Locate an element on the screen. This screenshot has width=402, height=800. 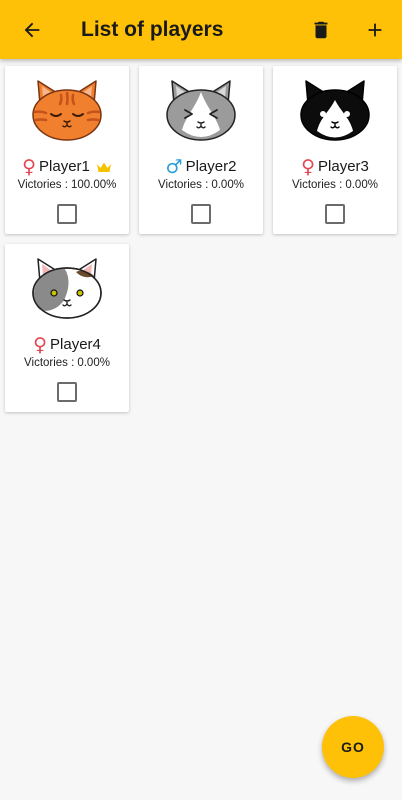
crown-icon is located at coordinates (104, 167).